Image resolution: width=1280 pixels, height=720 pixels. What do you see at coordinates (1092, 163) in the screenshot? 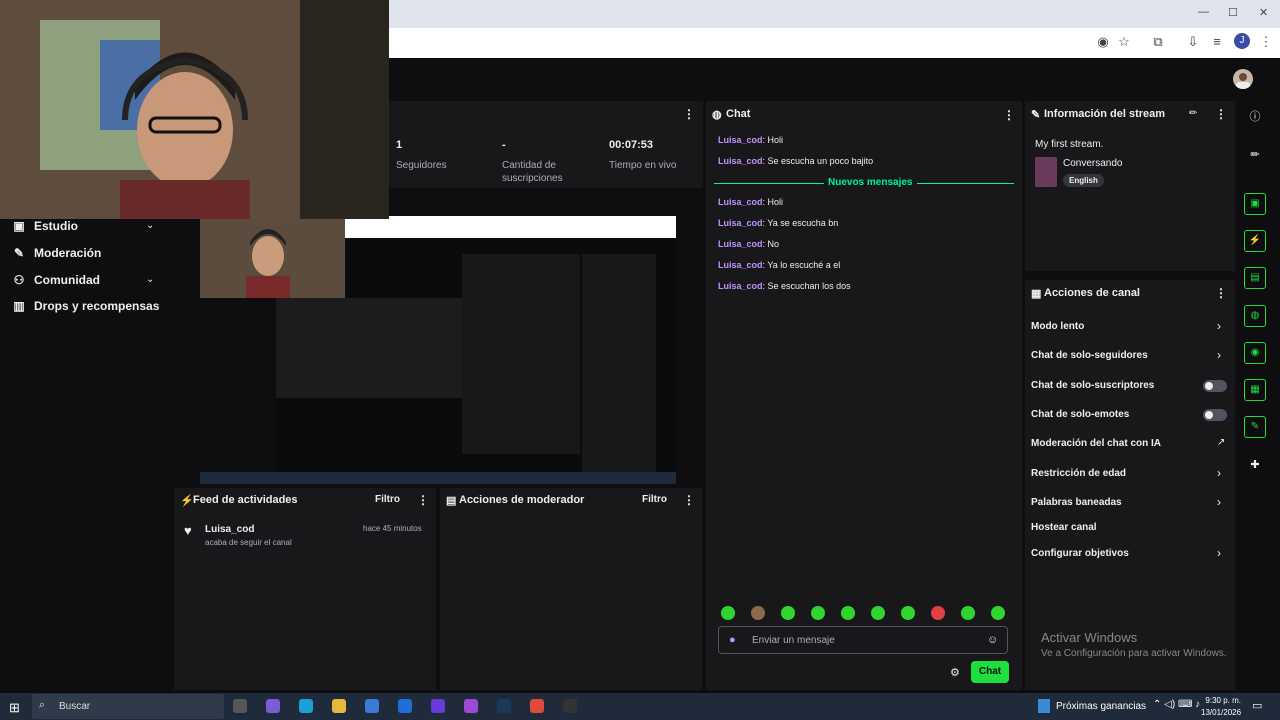
I see `stream-category: Conversando` at bounding box center [1092, 163].